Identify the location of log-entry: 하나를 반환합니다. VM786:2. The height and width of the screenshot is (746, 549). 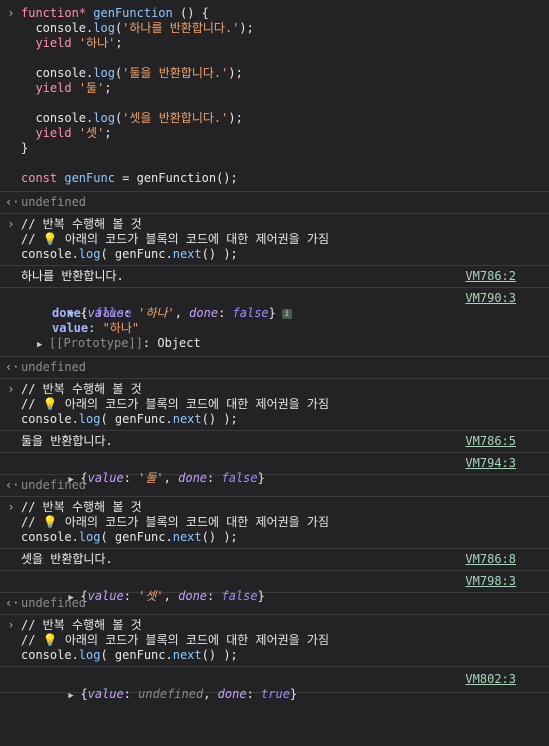
(274, 277).